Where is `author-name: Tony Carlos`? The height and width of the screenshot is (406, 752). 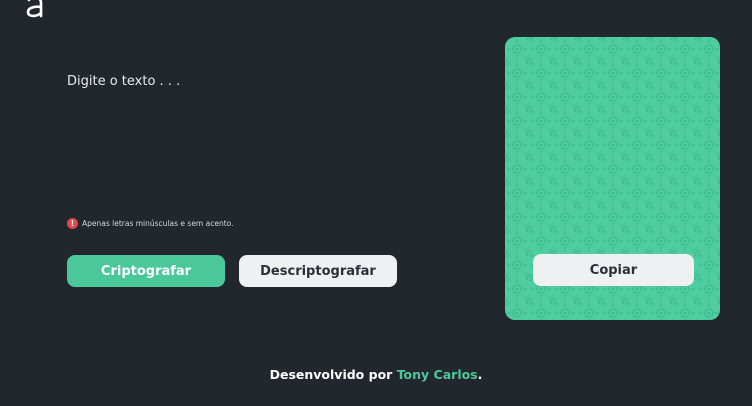 author-name: Tony Carlos is located at coordinates (437, 374).